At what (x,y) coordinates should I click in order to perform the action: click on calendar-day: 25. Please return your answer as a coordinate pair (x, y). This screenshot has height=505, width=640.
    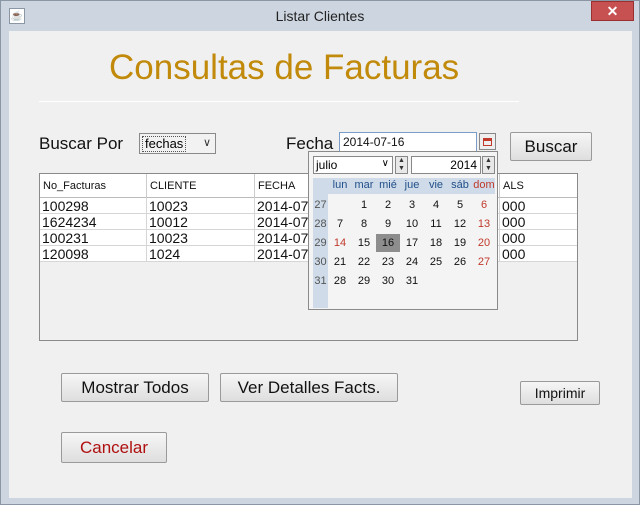
    Looking at the image, I should click on (436, 262).